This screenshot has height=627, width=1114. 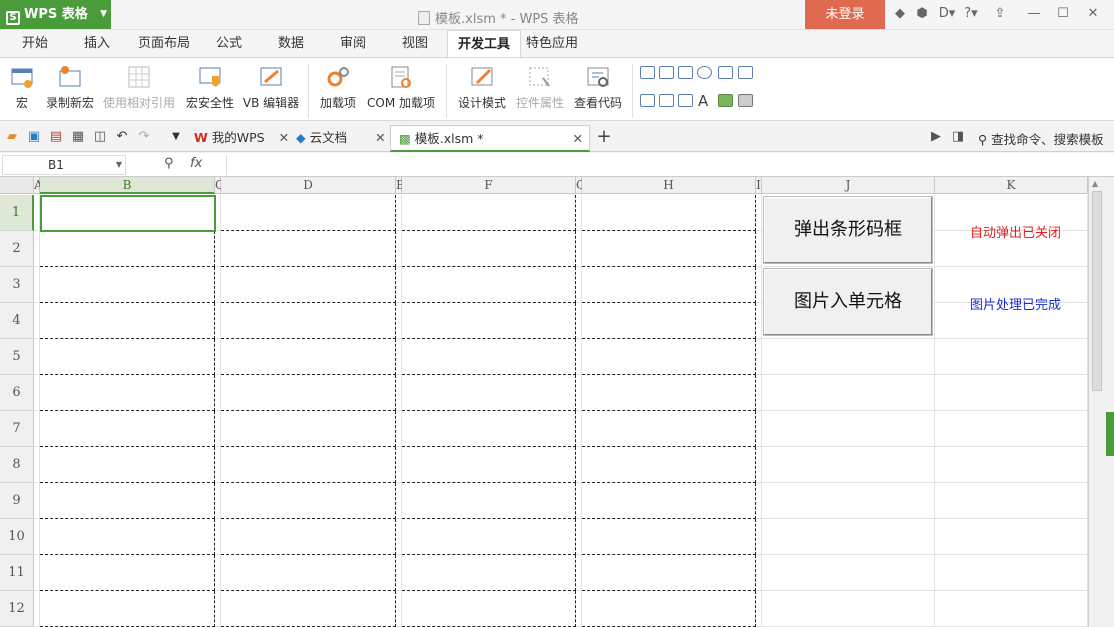 What do you see at coordinates (1110, 434) in the screenshot?
I see `side-panel-handle` at bounding box center [1110, 434].